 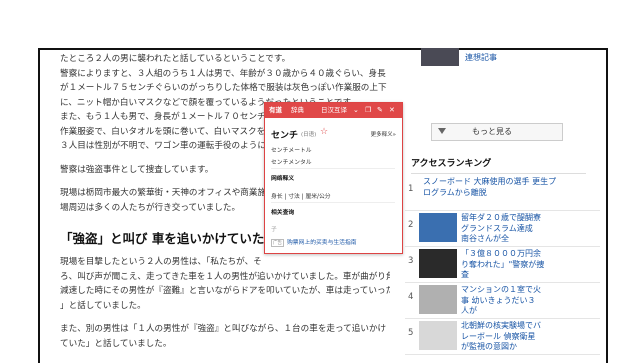 I want to click on text-line: 現場を目撃したという２人の男性は、「私たちが、そ, so click(x=161, y=262).